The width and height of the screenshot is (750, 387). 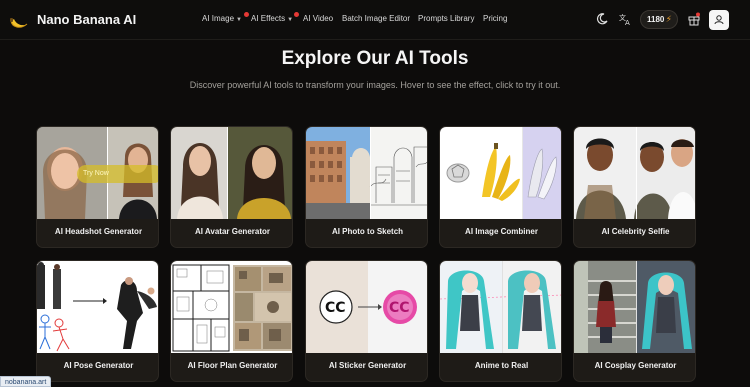 I want to click on tool-label: AI Photo to Sketch, so click(x=367, y=231).